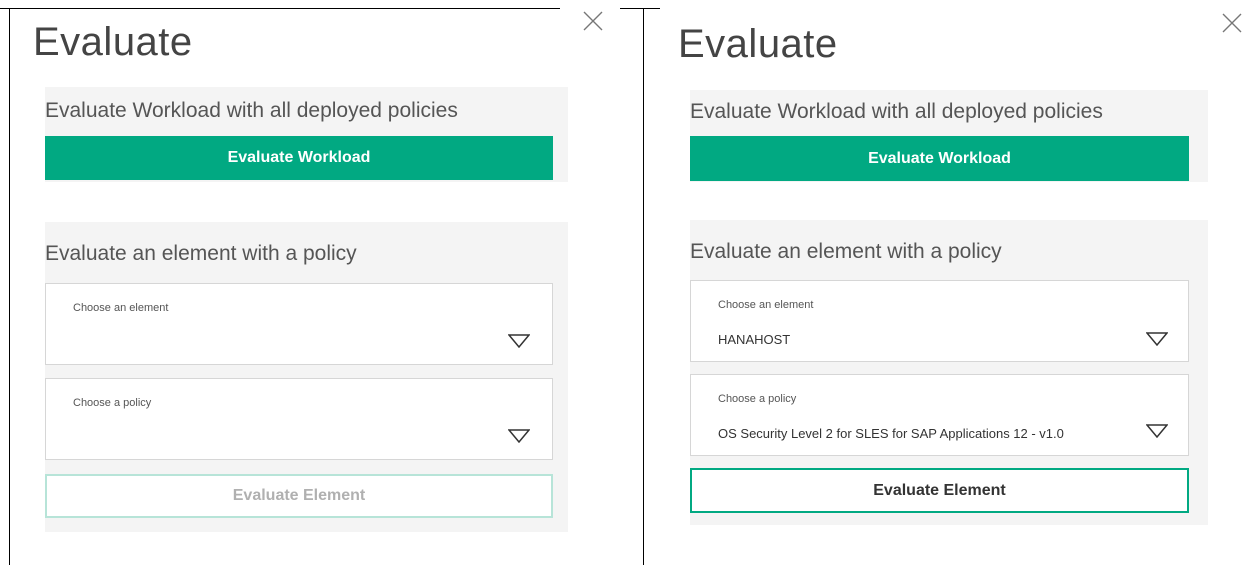 Image resolution: width=1250 pixels, height=565 pixels. Describe the element at coordinates (939, 321) in the screenshot. I see `element-select: Choose an element HANAHOST` at that location.